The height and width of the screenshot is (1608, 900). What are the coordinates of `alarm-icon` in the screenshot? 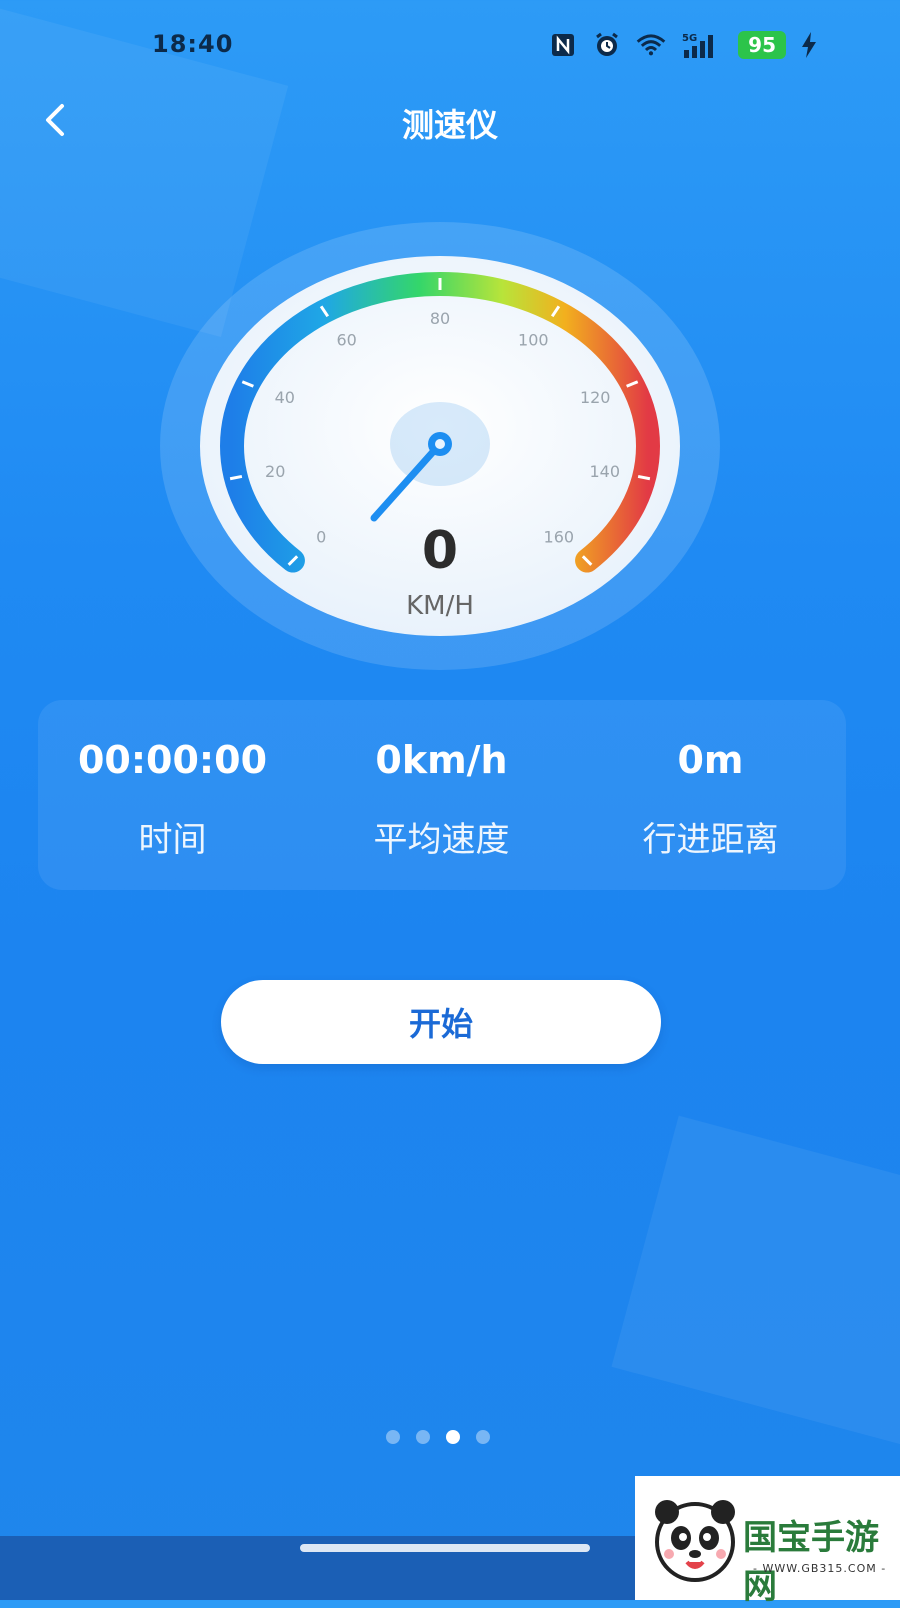 It's located at (607, 45).